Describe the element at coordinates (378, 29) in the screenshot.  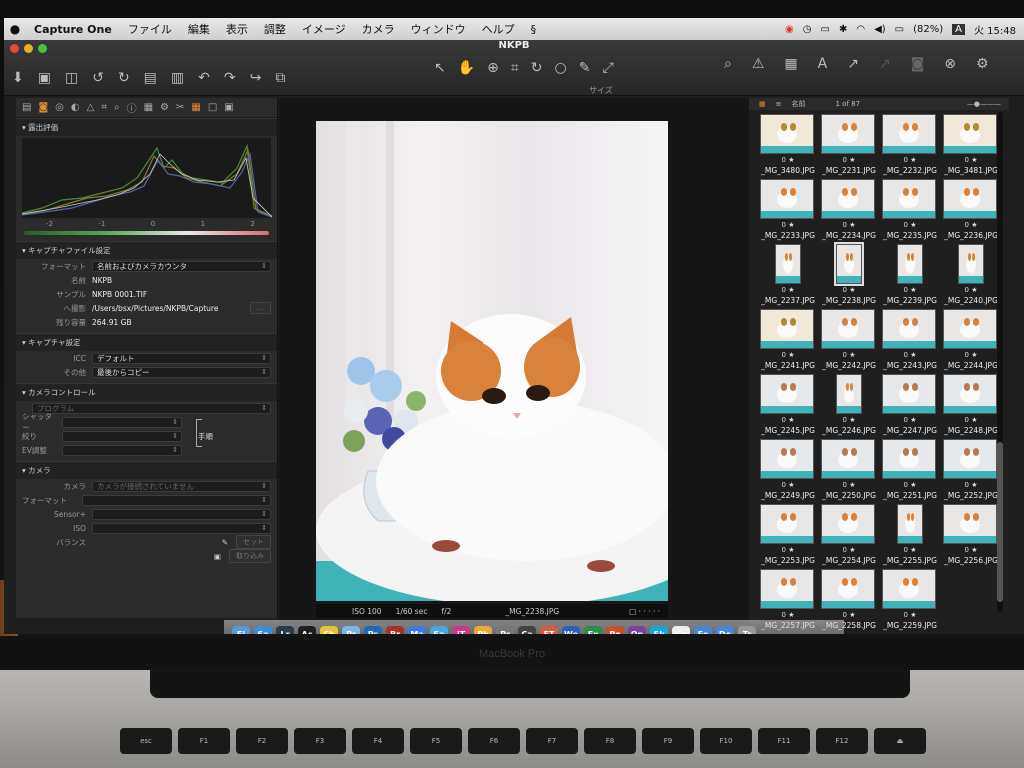
I see `menu-camera: カメラ` at that location.